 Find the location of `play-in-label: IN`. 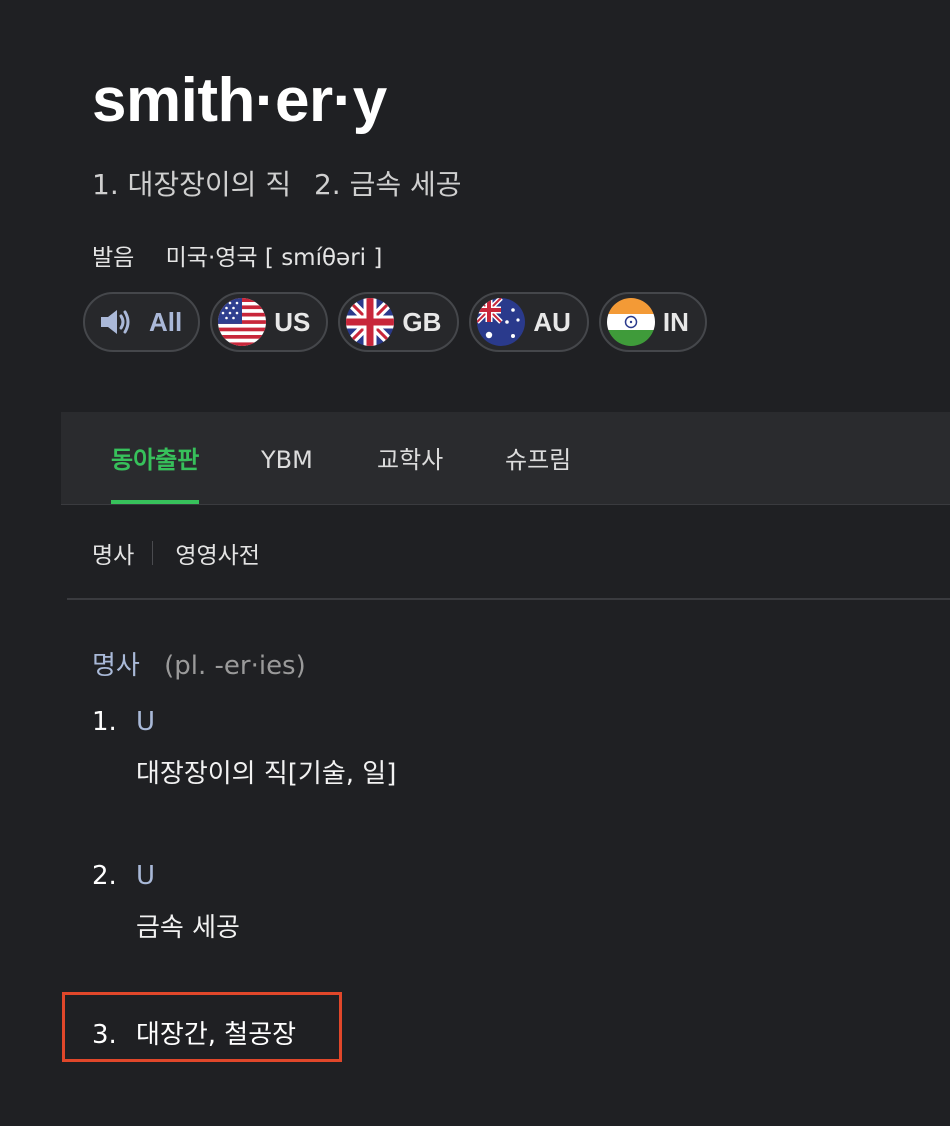

play-in-label: IN is located at coordinates (675, 321).